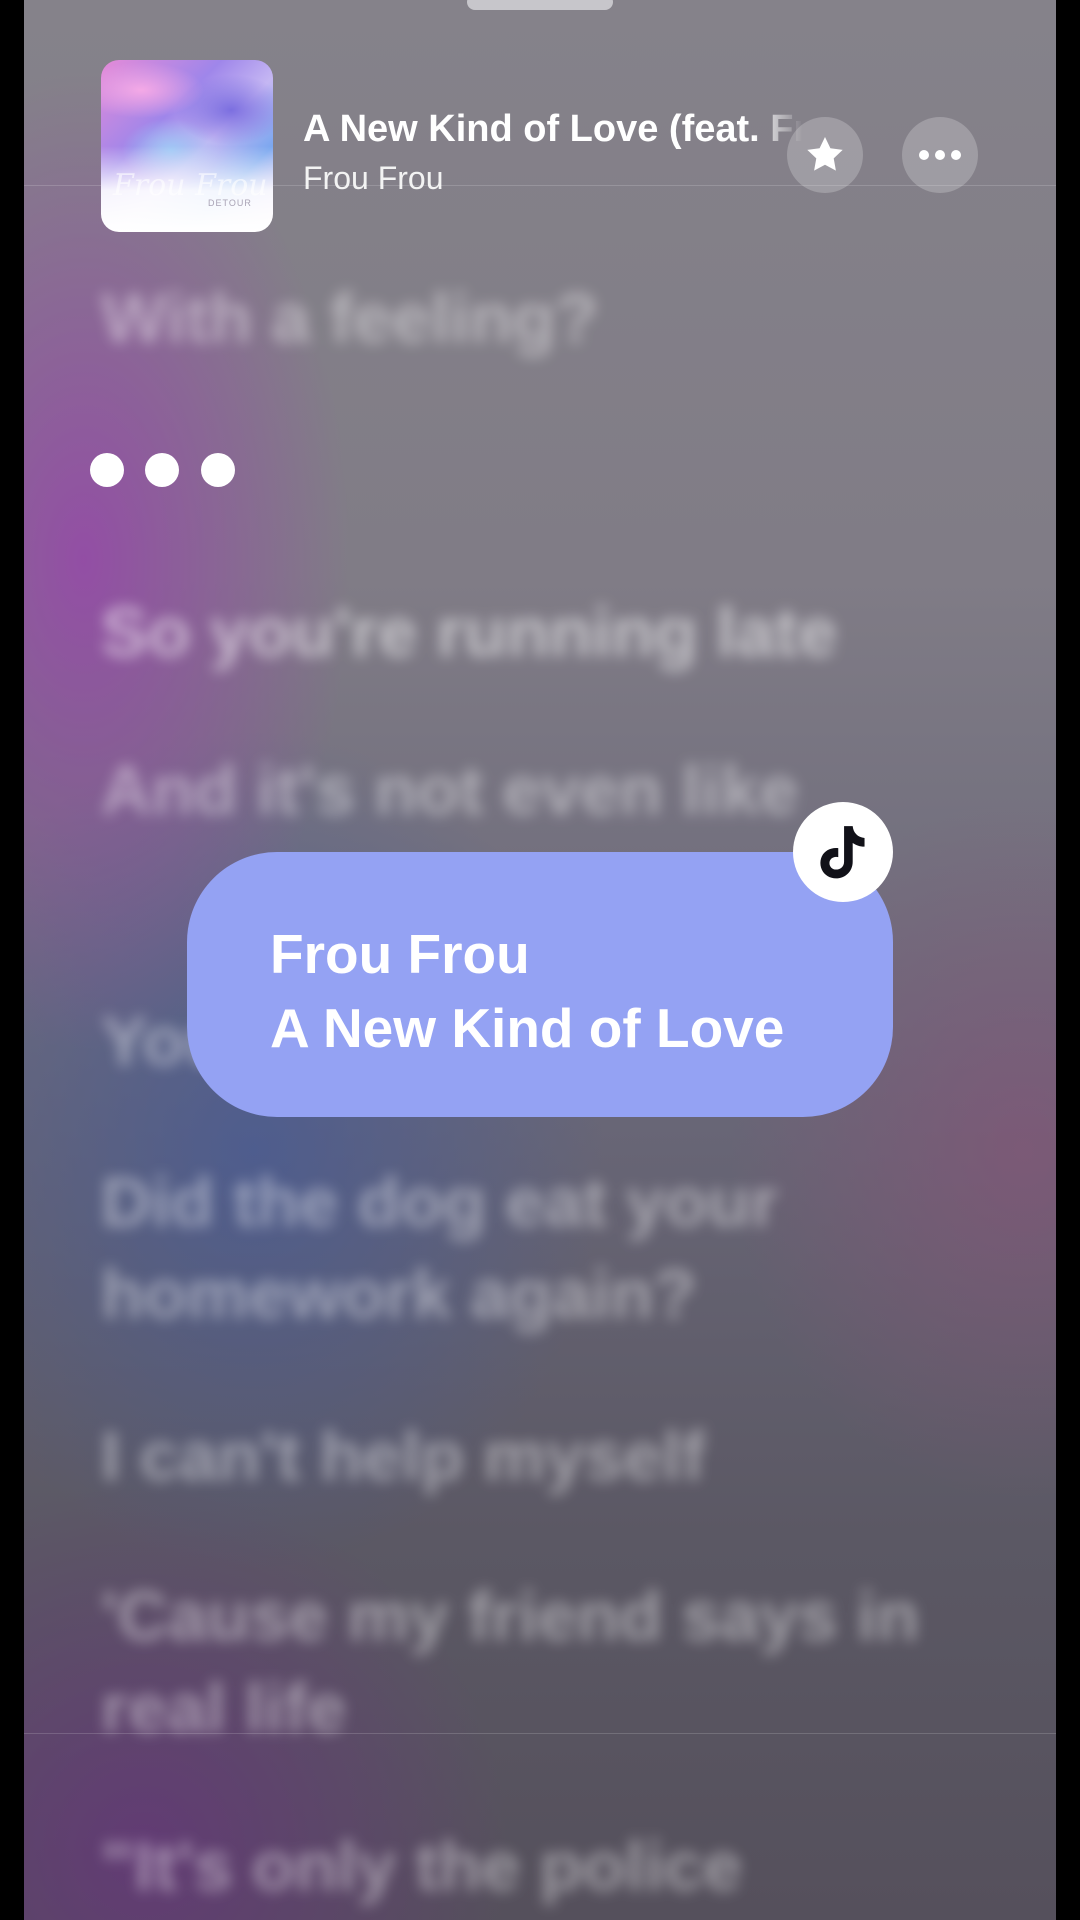 This screenshot has width=1080, height=1920. I want to click on artwork-subtitle: DETOUR, so click(230, 203).